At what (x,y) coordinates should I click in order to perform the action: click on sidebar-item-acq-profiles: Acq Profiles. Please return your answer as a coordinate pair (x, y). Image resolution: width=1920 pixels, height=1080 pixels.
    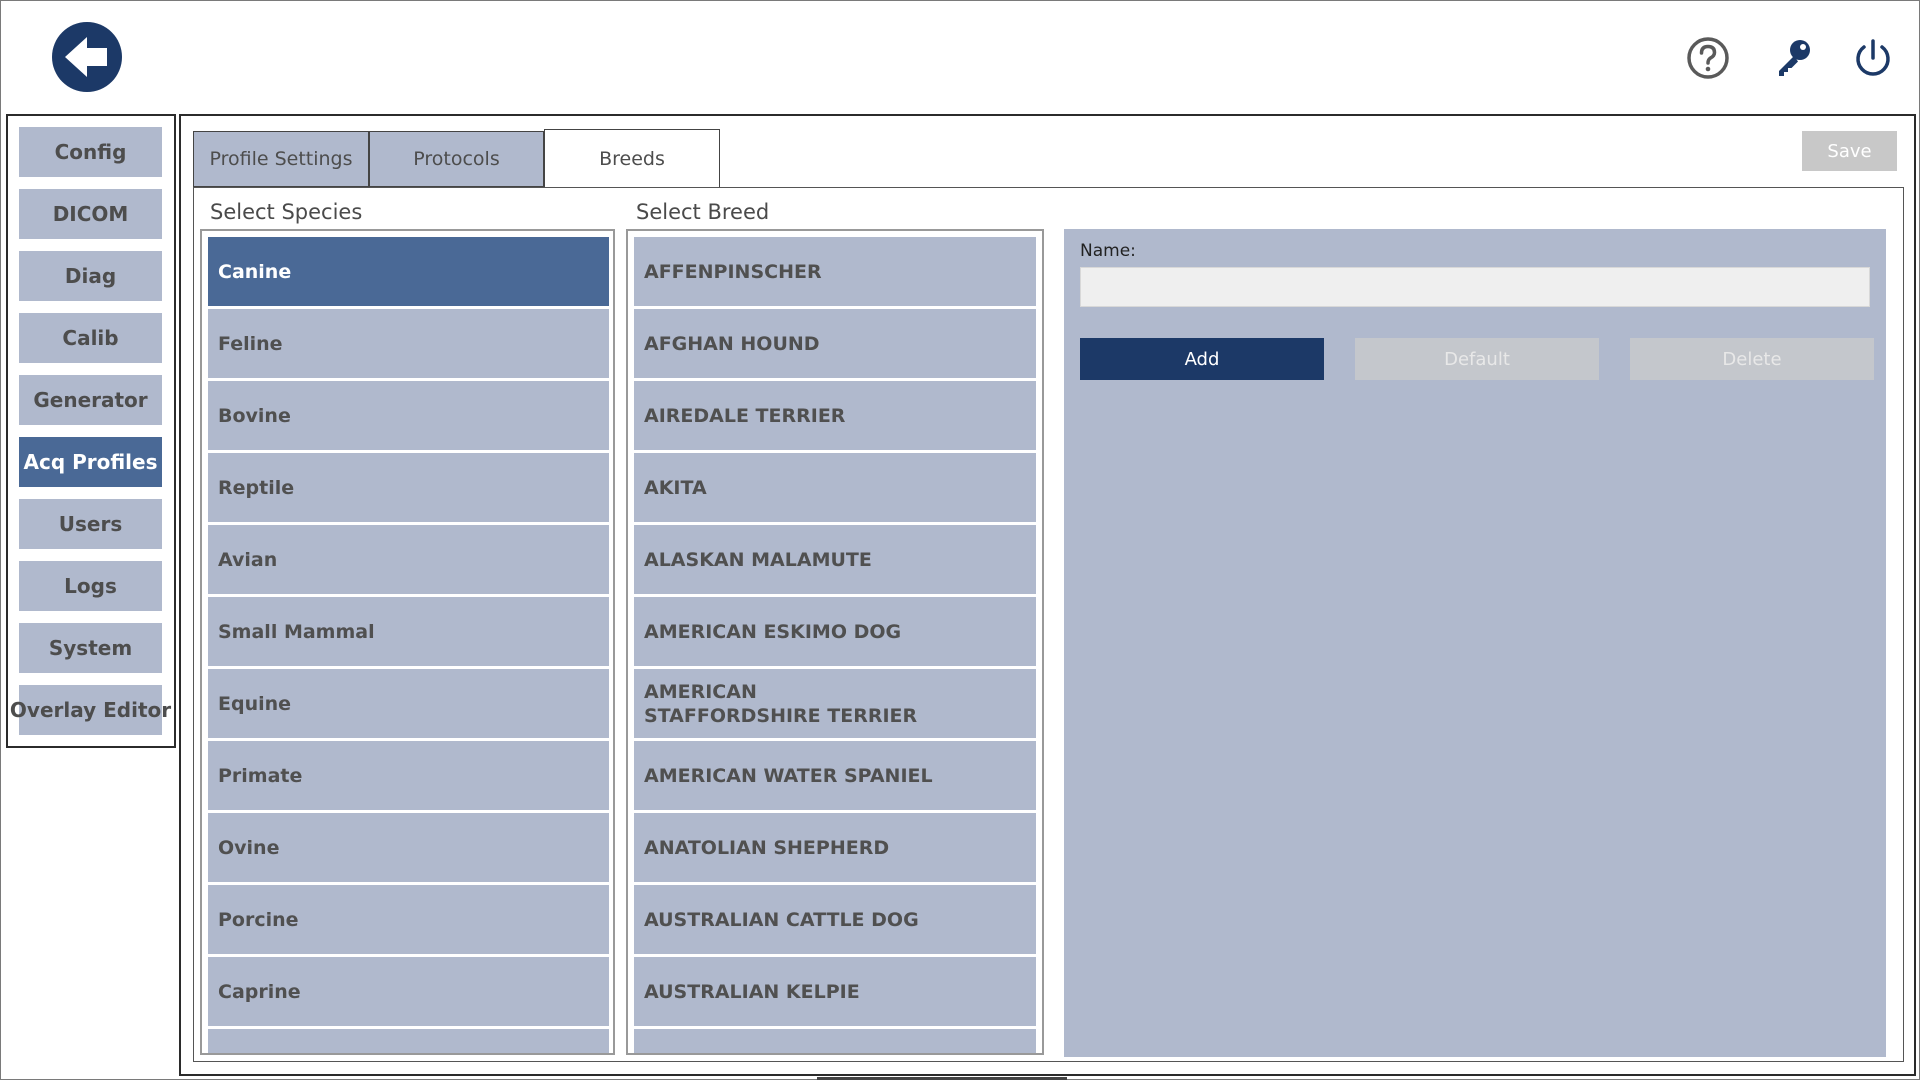
    Looking at the image, I should click on (90, 462).